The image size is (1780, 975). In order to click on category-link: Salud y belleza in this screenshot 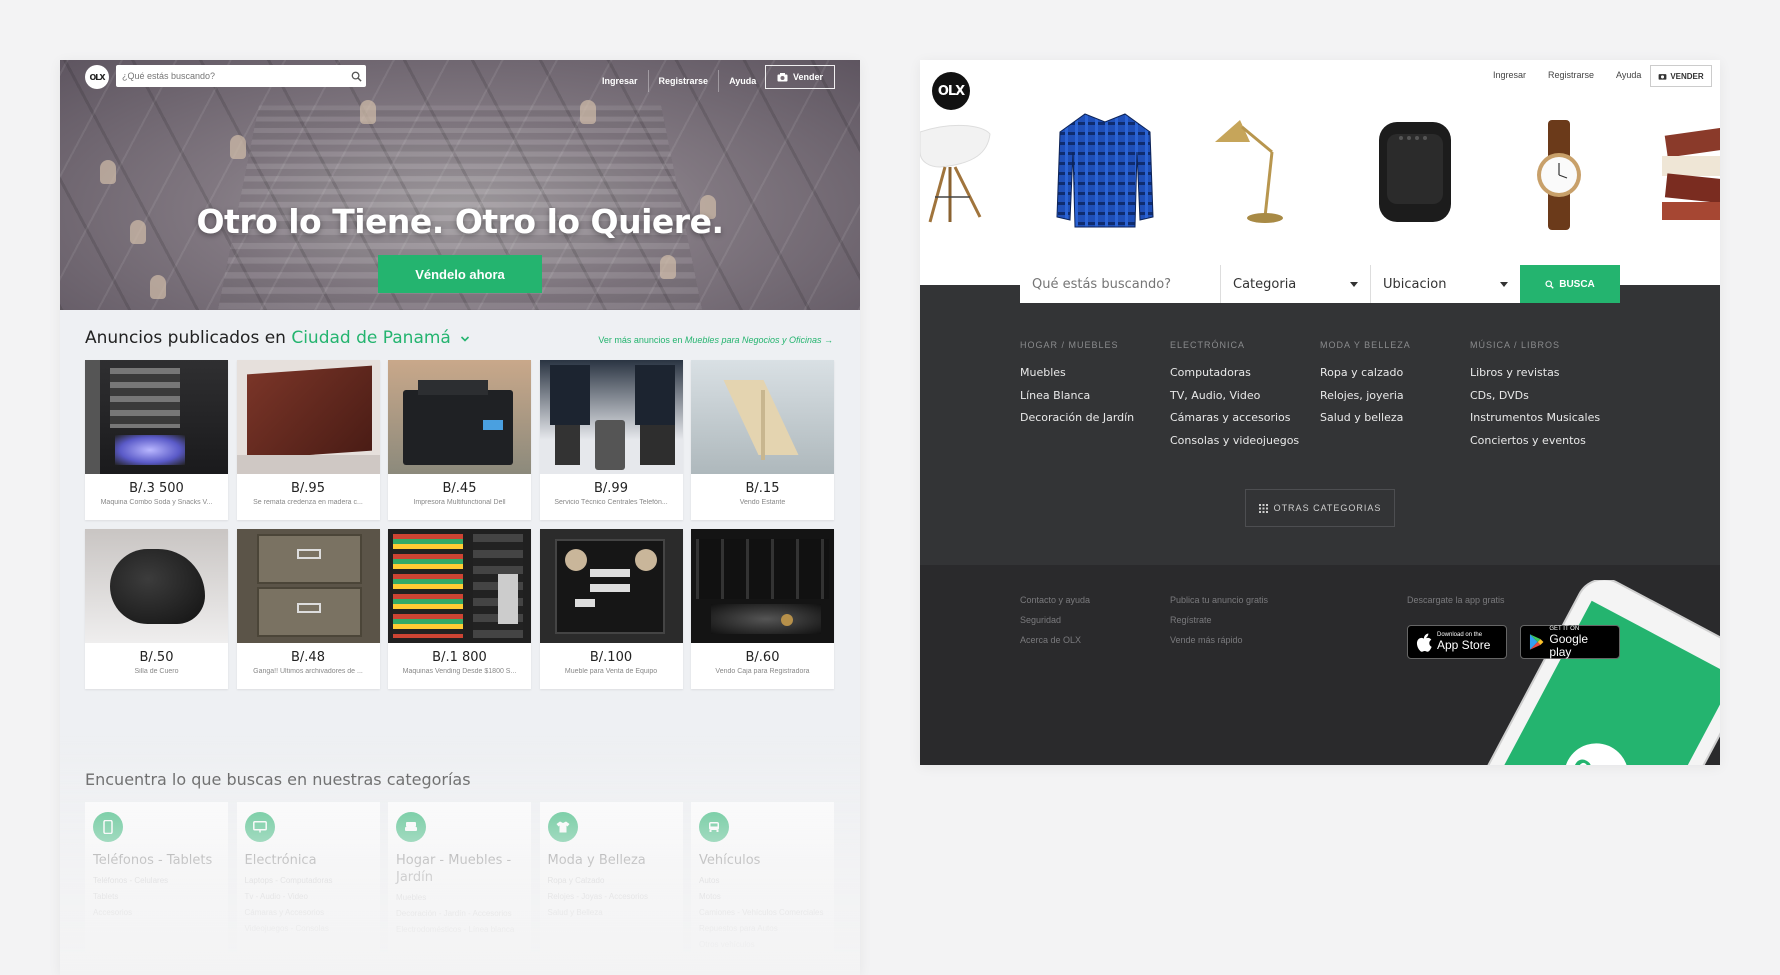, I will do `click(1365, 418)`.